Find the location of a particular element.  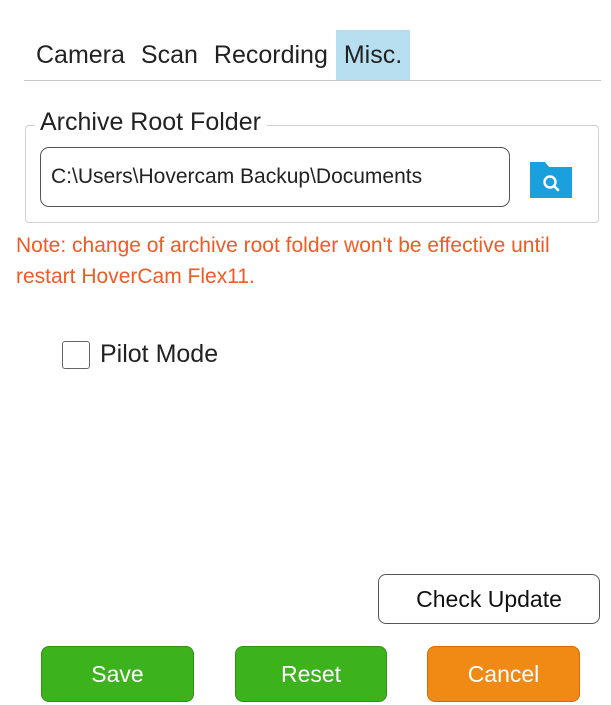

tab-recording: Recording is located at coordinates (271, 55).